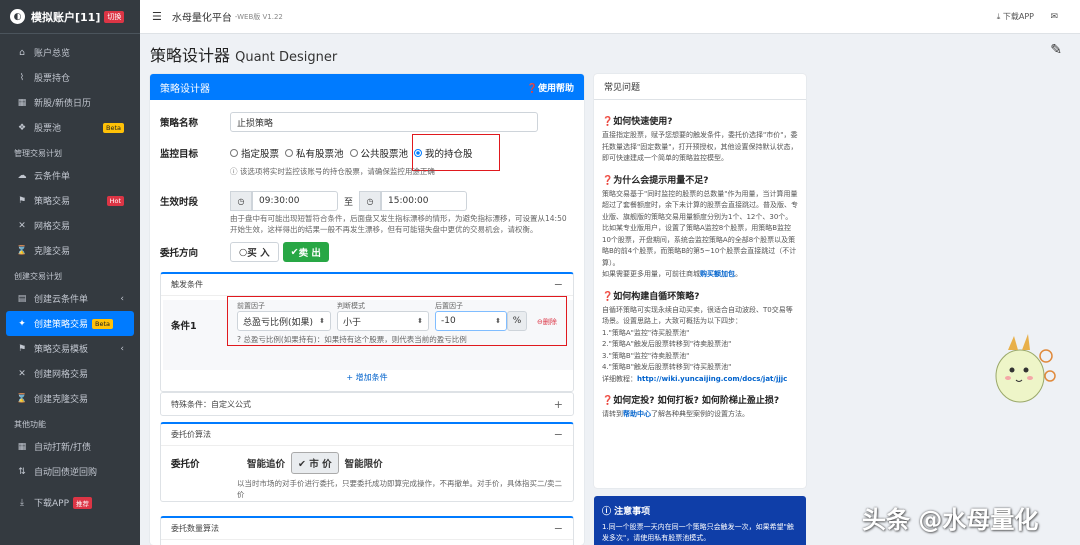 The image size is (1080, 545). What do you see at coordinates (22, 52) in the screenshot?
I see `dashboard-icon: ⌂` at bounding box center [22, 52].